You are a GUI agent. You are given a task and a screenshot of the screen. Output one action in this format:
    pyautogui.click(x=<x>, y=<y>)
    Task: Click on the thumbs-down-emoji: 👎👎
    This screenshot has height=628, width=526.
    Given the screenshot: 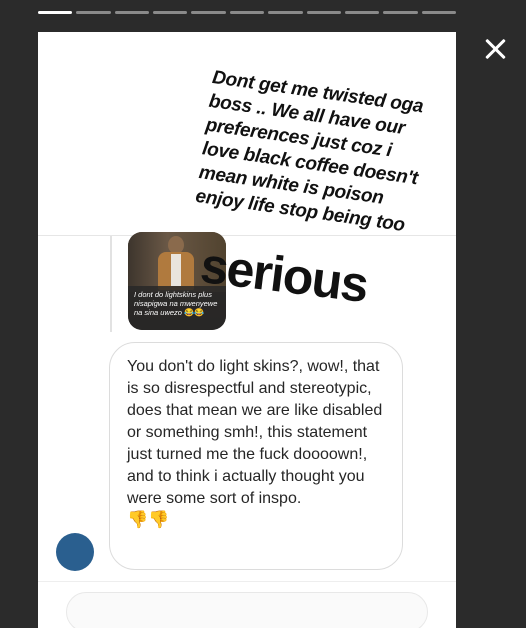 What is the action you would take?
    pyautogui.click(x=148, y=519)
    